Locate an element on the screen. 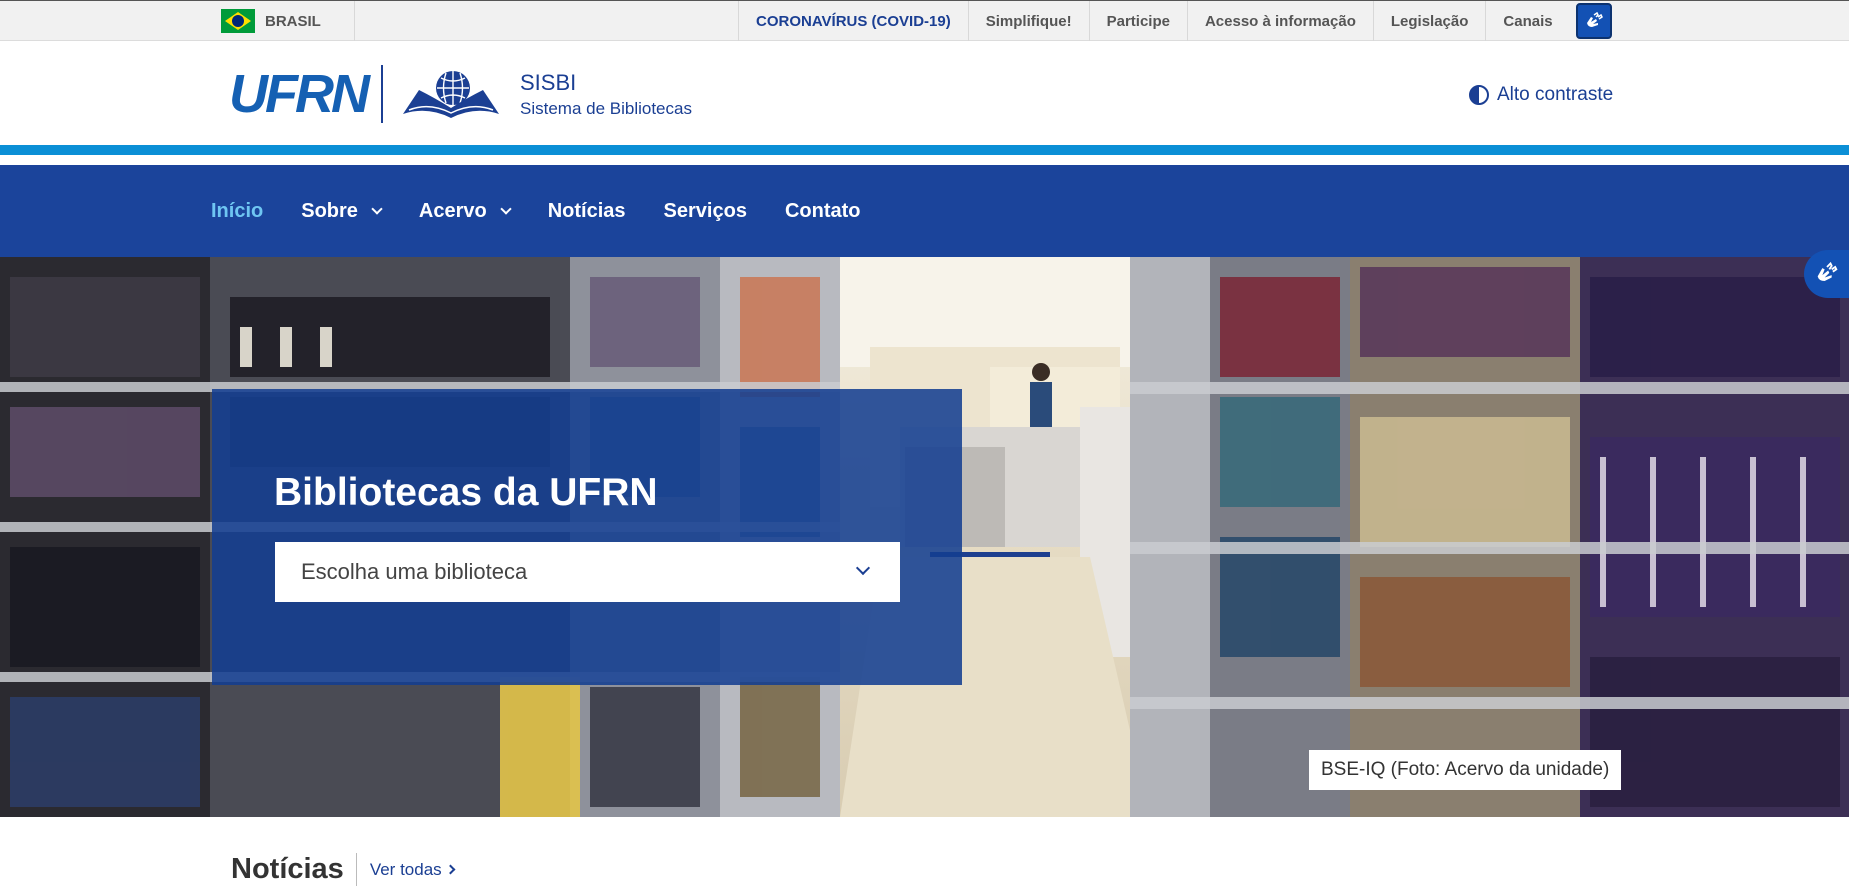 This screenshot has width=1849, height=895. nav-item-label: Notícias is located at coordinates (586, 210).